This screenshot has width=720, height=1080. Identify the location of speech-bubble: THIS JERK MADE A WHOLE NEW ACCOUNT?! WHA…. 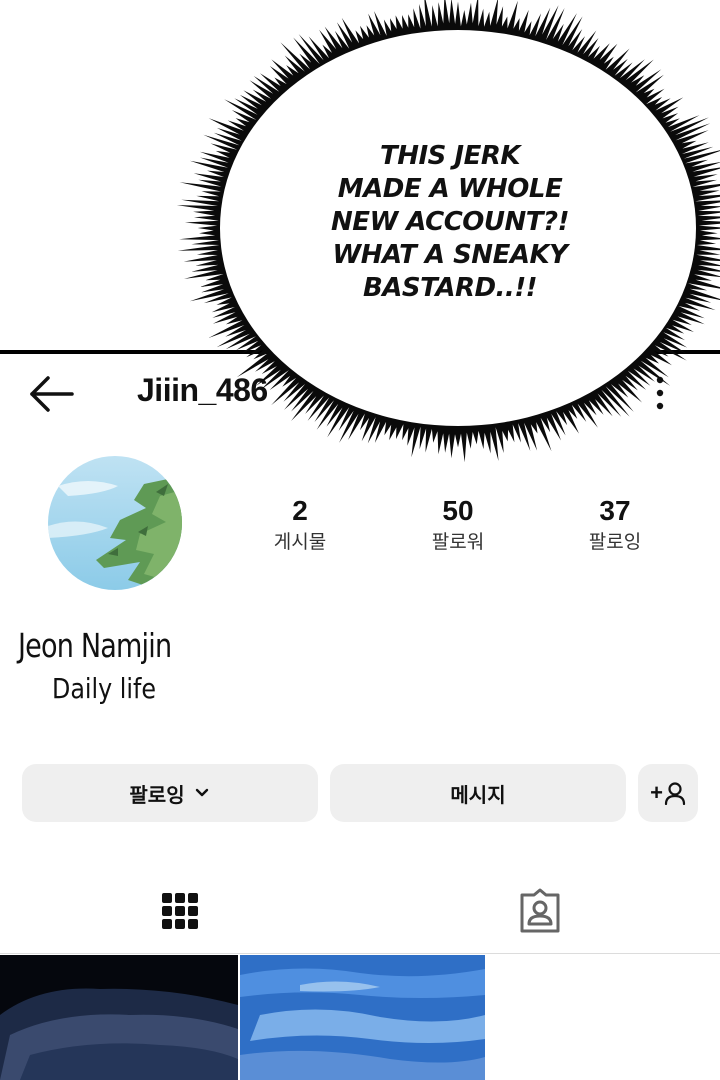
(450, 222).